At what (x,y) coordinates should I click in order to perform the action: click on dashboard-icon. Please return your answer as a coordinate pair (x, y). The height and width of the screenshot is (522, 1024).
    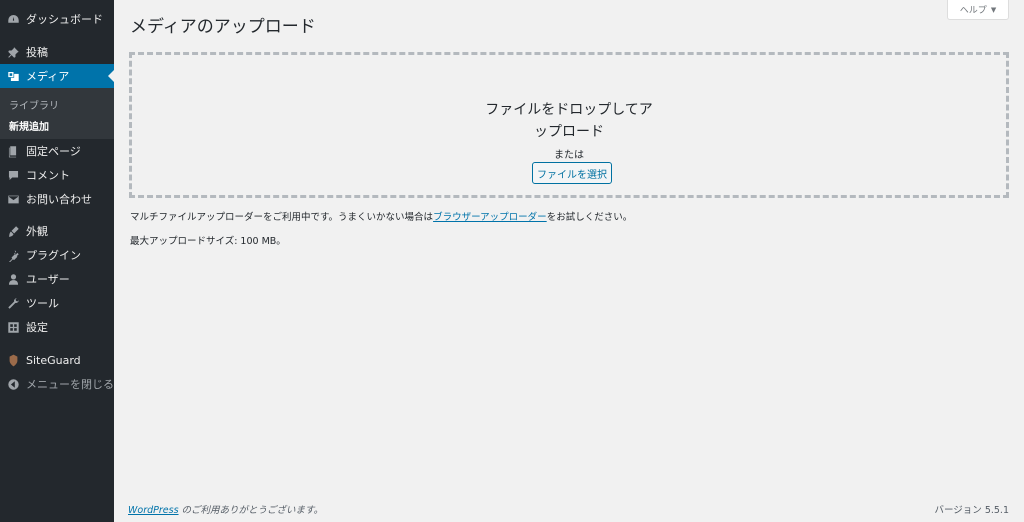
    Looking at the image, I should click on (13, 19).